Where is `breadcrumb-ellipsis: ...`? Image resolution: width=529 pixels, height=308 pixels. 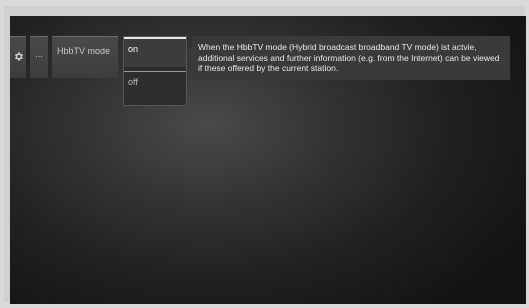
breadcrumb-ellipsis: ... is located at coordinates (39, 57).